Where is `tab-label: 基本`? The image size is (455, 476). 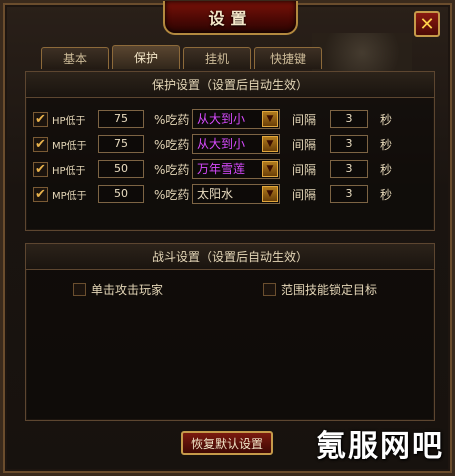 tab-label: 基本 is located at coordinates (74, 59).